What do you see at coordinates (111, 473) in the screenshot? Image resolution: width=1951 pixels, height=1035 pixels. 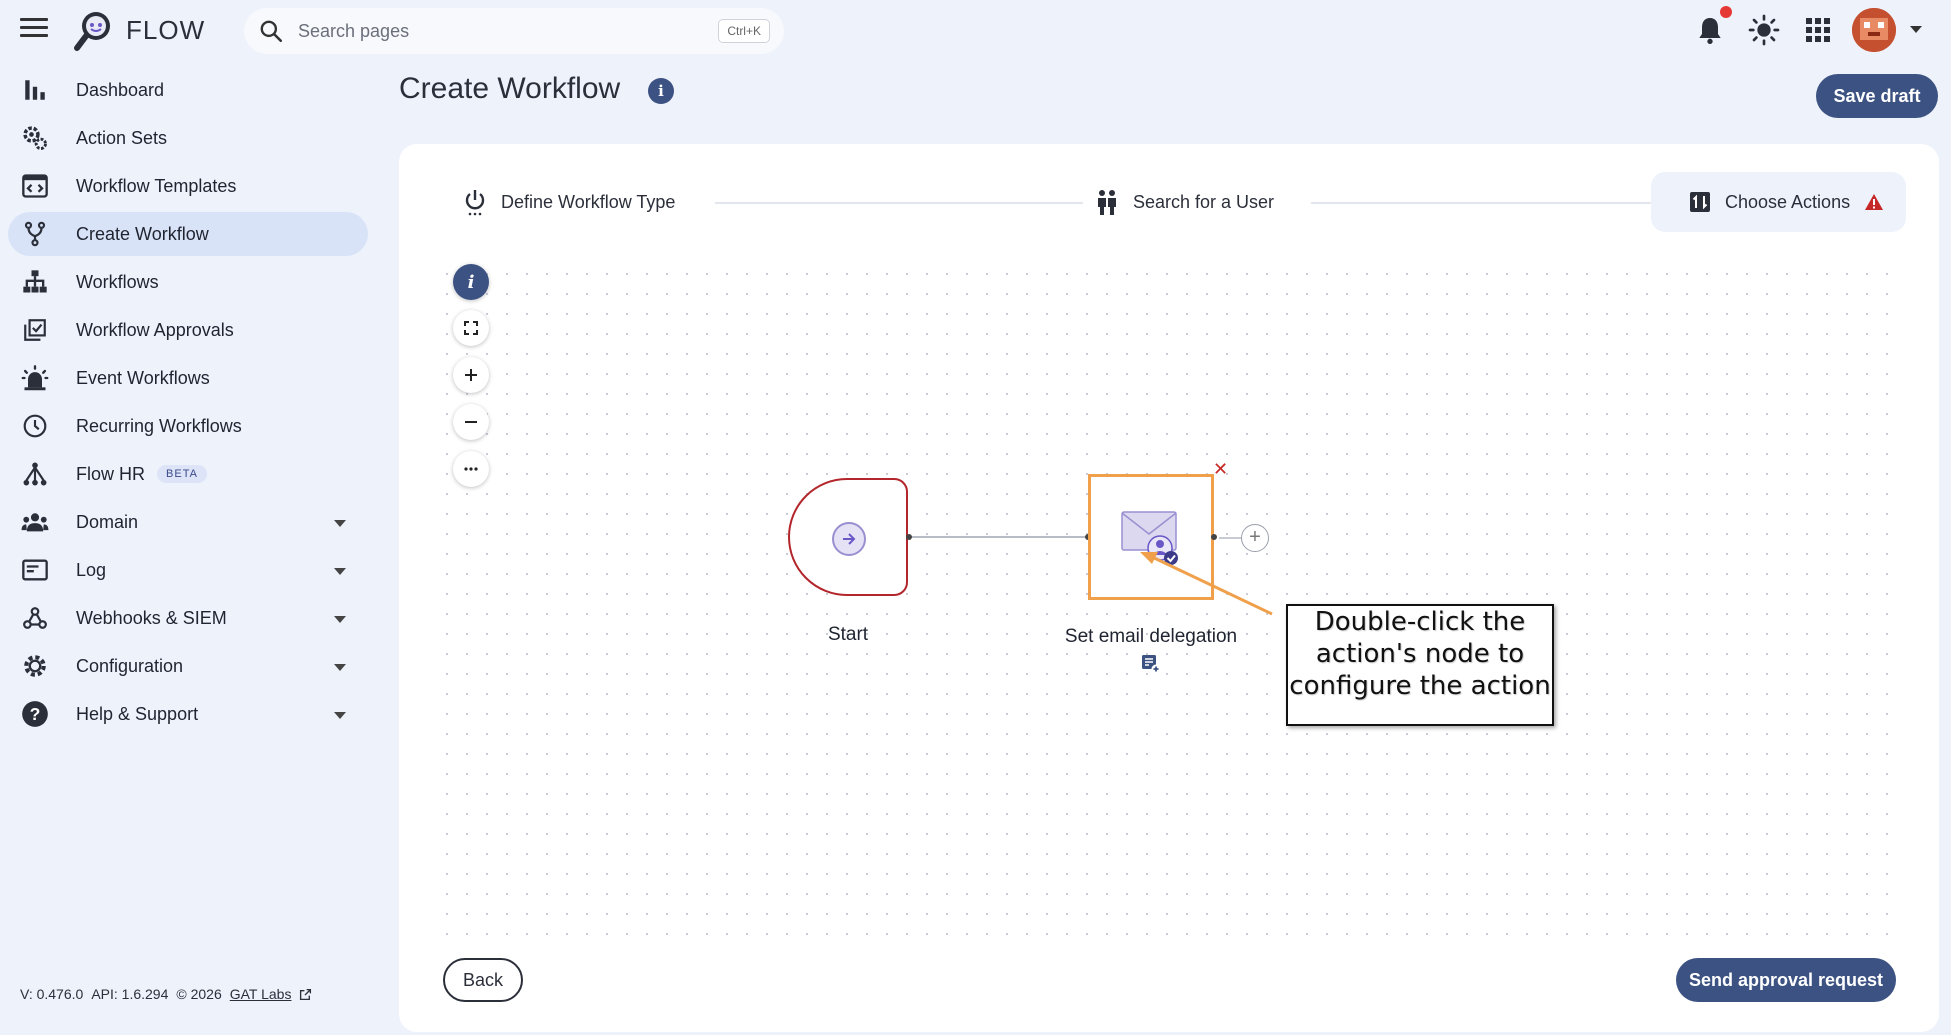 I see `sidebar-item-label: Flow HR` at bounding box center [111, 473].